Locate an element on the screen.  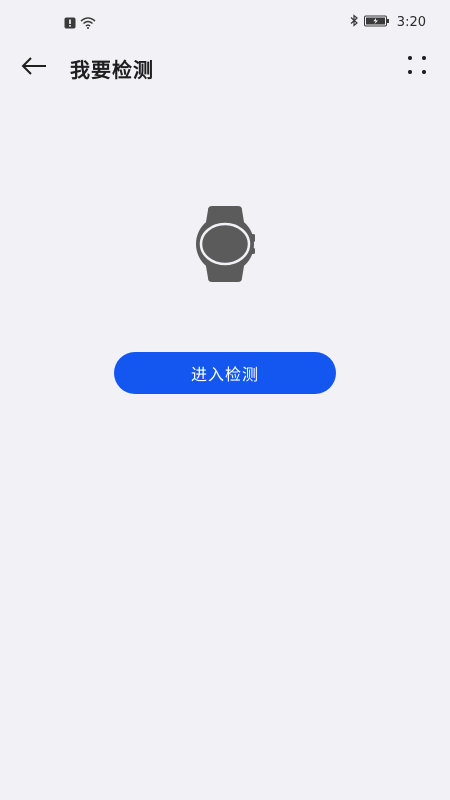
status-right-group: 3:20 is located at coordinates (387, 22).